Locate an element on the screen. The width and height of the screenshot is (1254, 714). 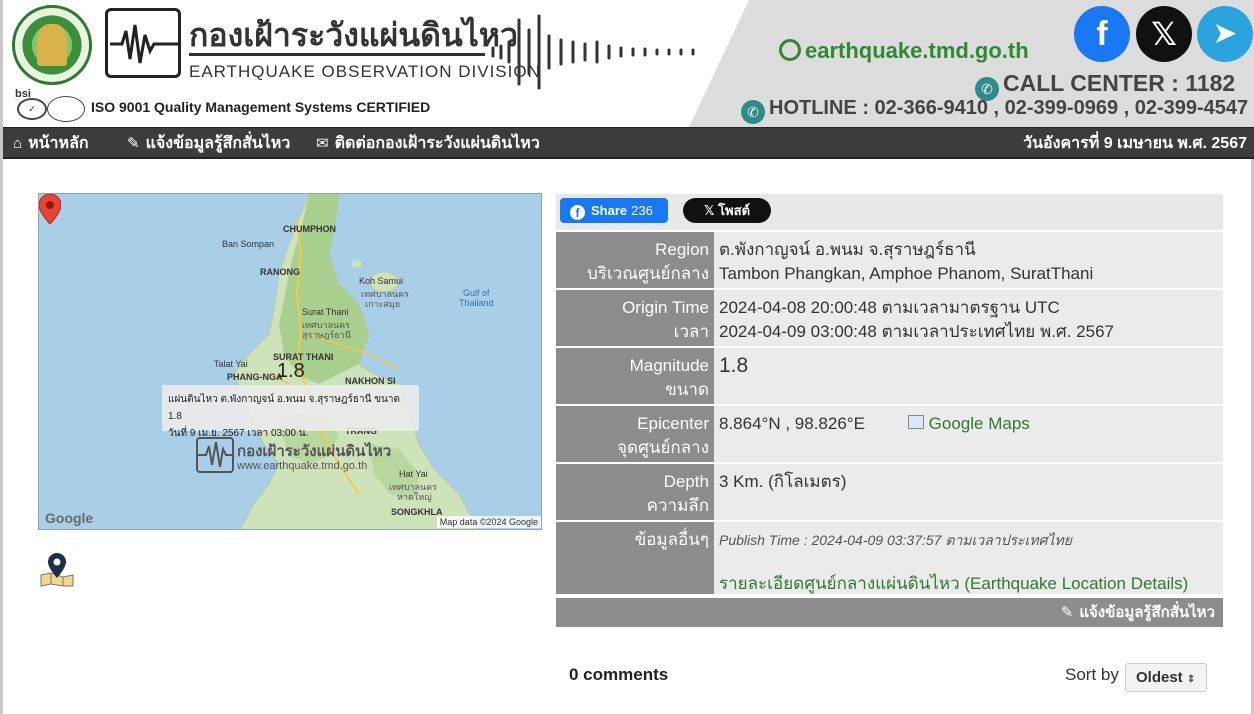
map-label-surat-thani: Surat Thani is located at coordinates (325, 312).